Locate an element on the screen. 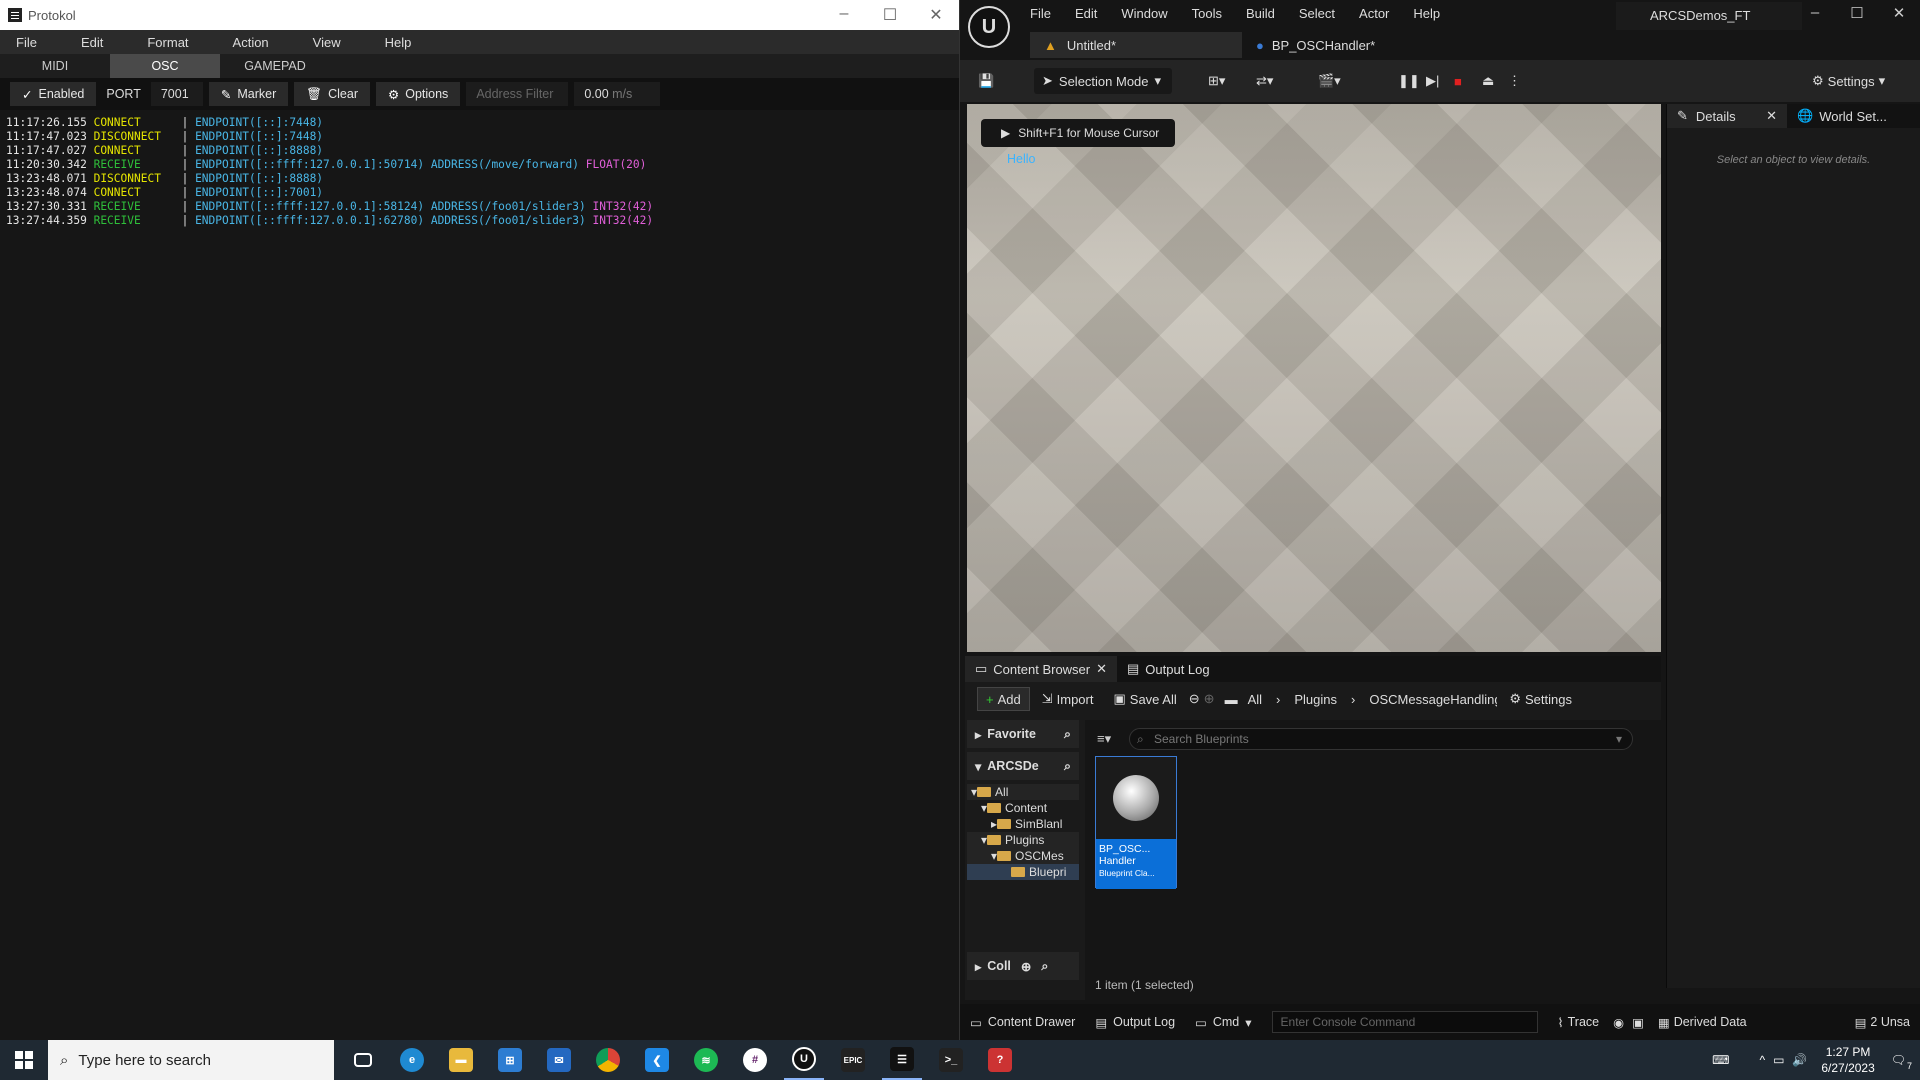 The height and width of the screenshot is (1080, 1920). vscode-icon: ❮ is located at coordinates (657, 1060).